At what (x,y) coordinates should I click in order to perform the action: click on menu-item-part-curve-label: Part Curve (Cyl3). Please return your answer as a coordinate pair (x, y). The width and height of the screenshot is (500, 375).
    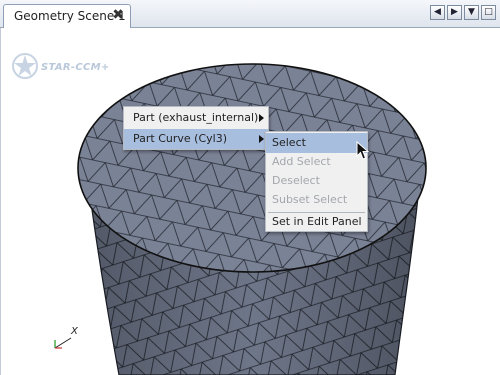
    Looking at the image, I should click on (180, 138).